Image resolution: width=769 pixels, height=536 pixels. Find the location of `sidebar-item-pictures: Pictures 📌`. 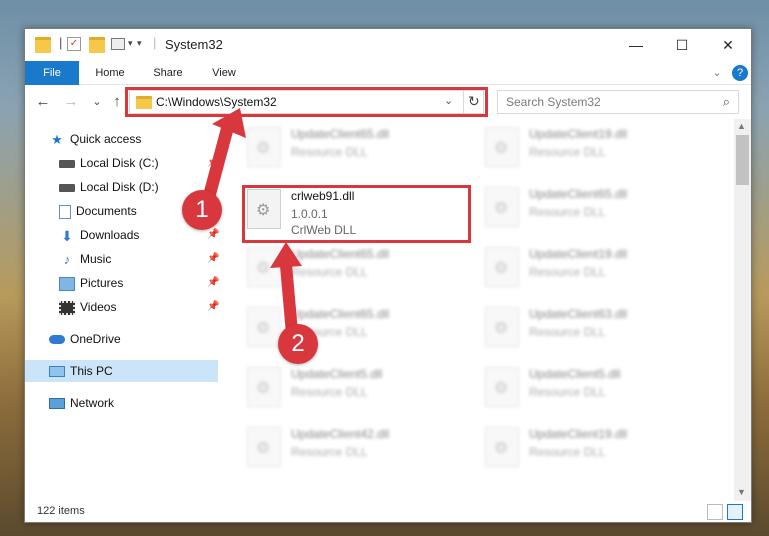

sidebar-item-pictures: Pictures 📌 is located at coordinates (139, 283).